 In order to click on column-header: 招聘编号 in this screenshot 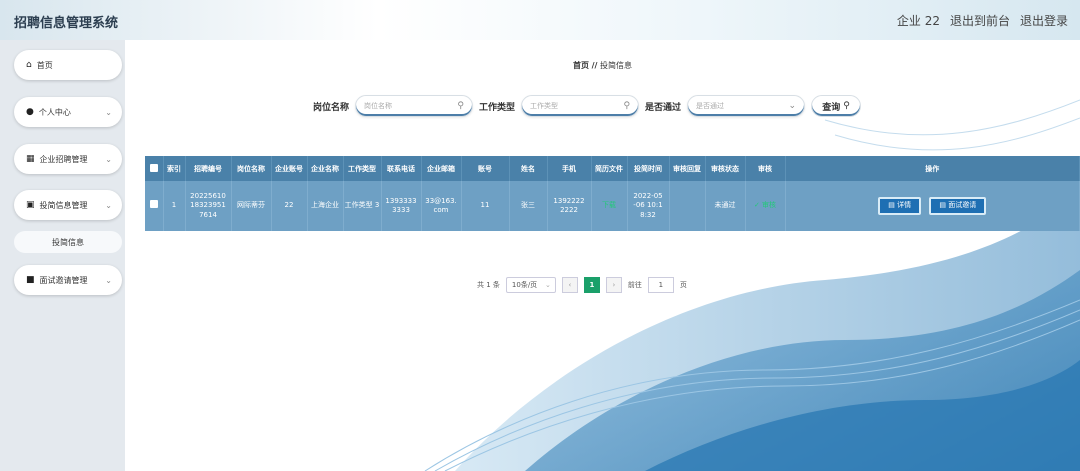, I will do `click(208, 168)`.